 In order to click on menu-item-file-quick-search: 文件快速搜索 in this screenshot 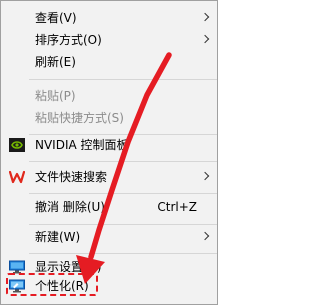, I will do `click(109, 177)`.